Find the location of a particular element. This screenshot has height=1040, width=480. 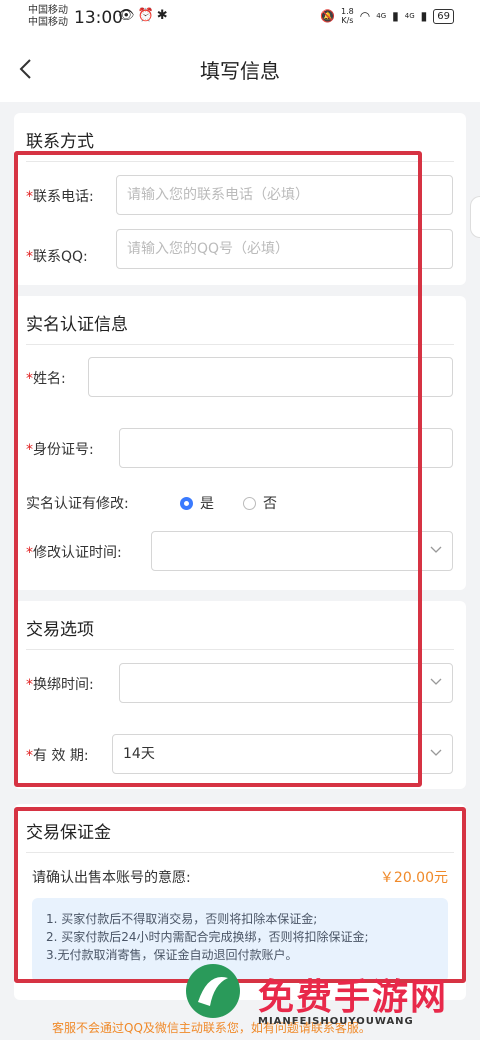

signal-icon-2: ▮ is located at coordinates (424, 16).